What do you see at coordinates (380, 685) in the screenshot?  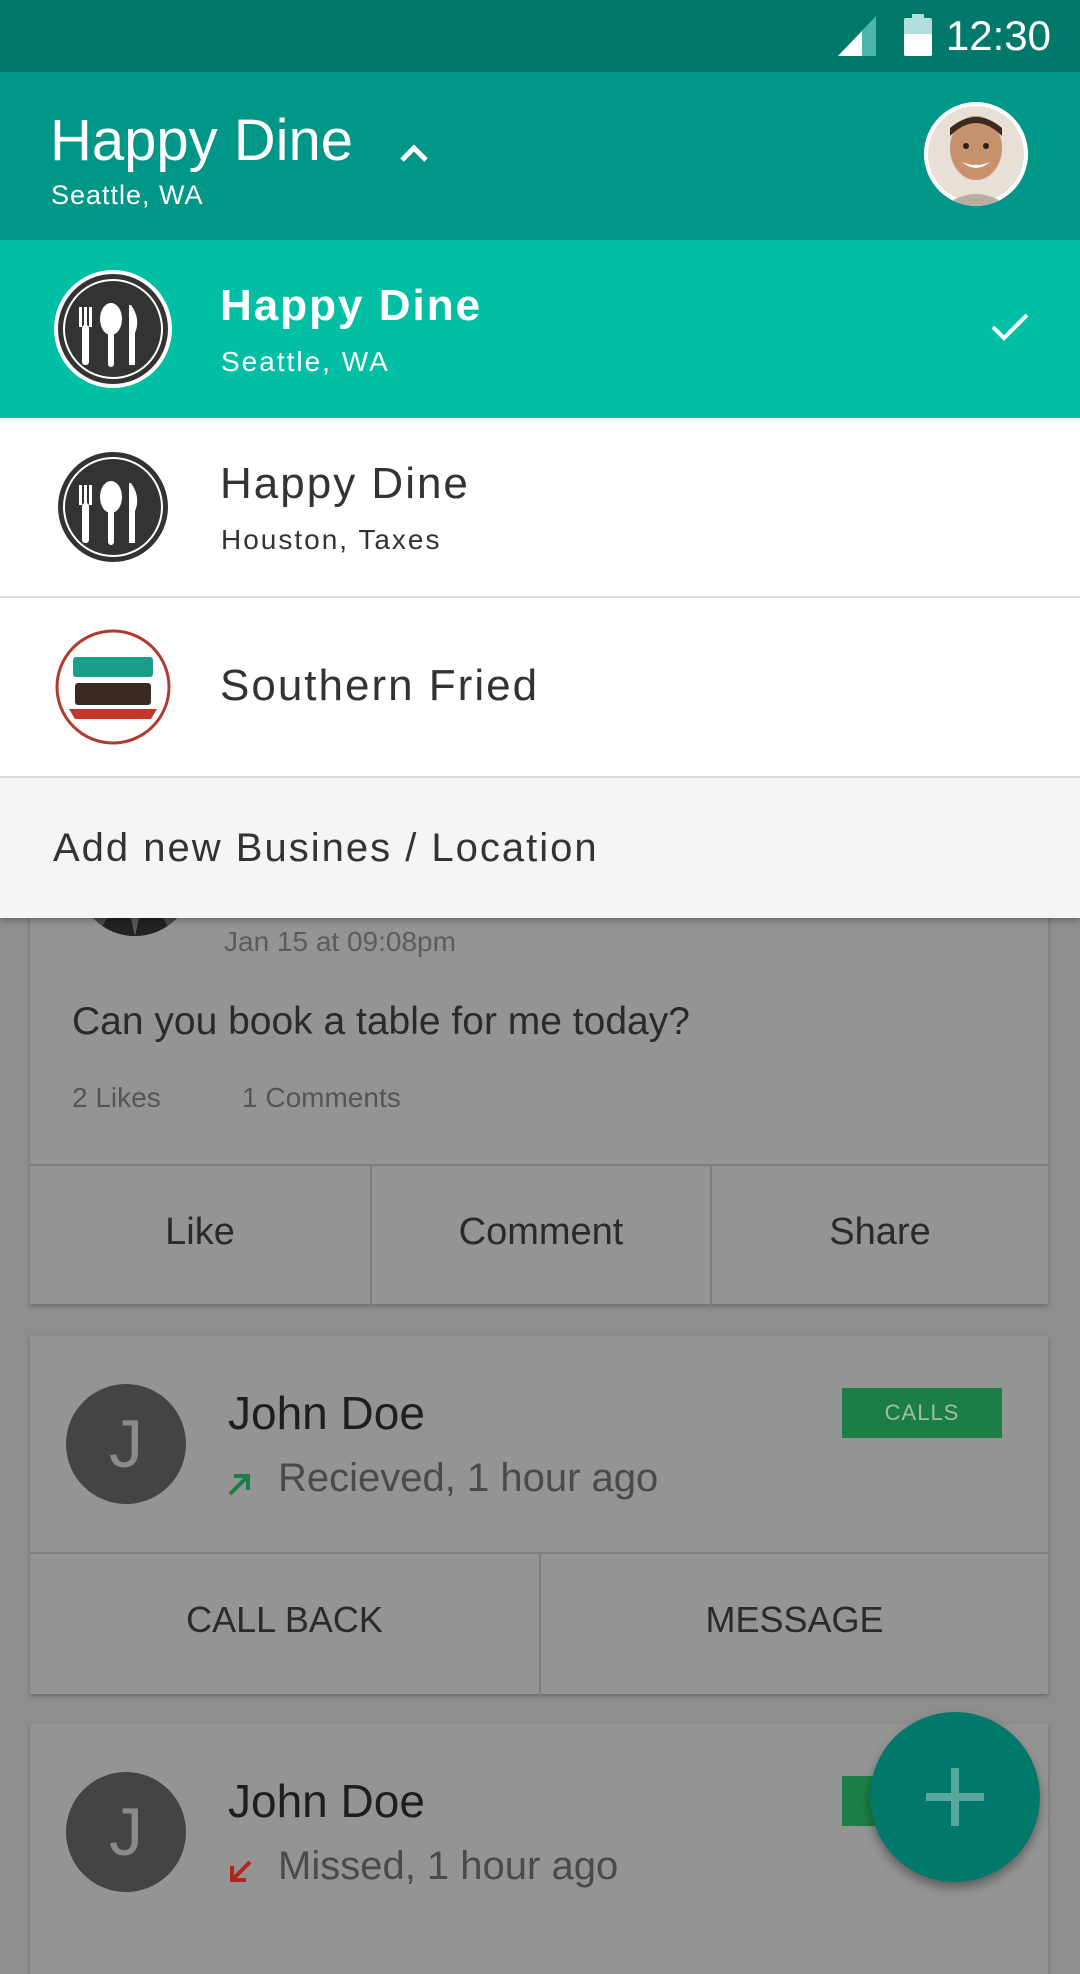 I see `location-name: Southern Fried` at bounding box center [380, 685].